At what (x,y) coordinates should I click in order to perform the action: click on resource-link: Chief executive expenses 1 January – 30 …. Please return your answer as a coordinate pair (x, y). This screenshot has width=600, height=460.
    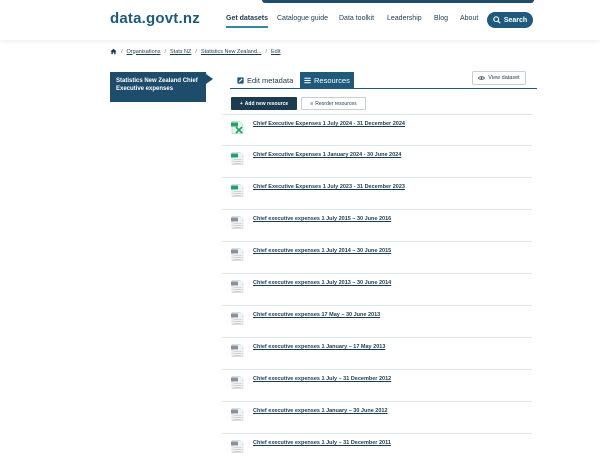
    Looking at the image, I should click on (320, 411).